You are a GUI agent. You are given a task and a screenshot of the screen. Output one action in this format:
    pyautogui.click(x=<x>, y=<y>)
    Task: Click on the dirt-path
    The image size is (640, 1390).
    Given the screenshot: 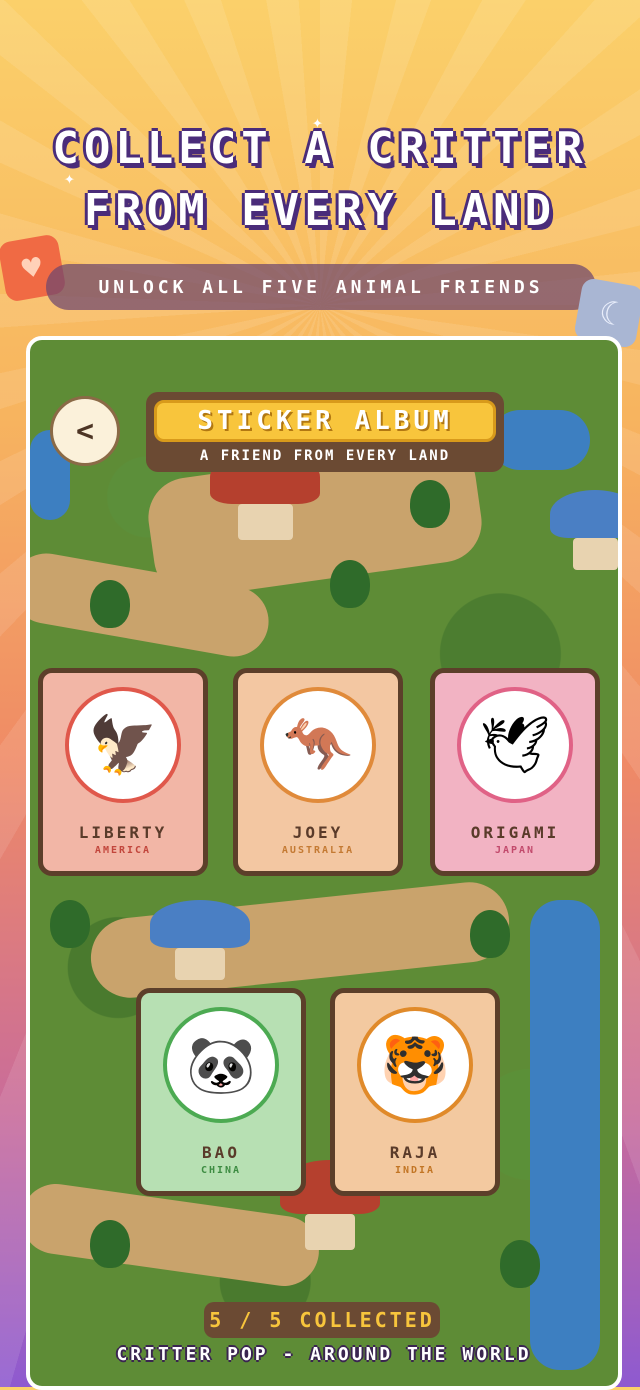 What is the action you would take?
    pyautogui.click(x=177, y=1235)
    